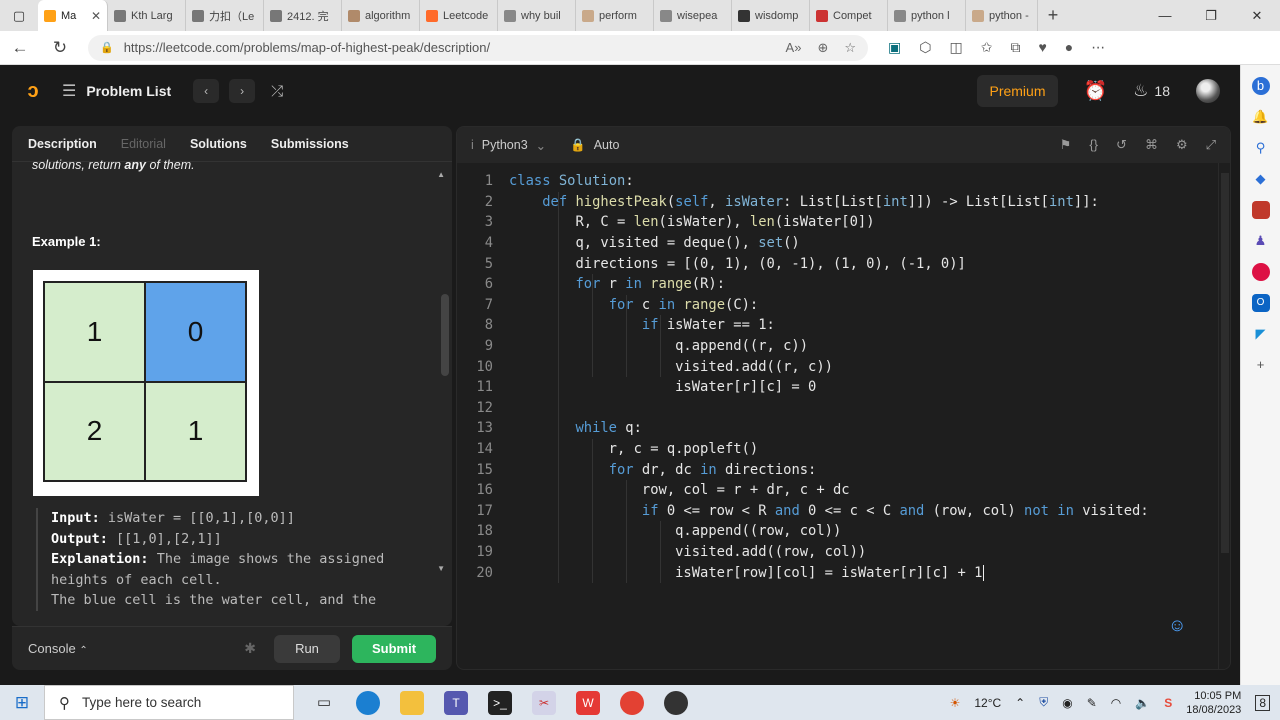  What do you see at coordinates (500, 702) in the screenshot?
I see `terminal-icon: >_` at bounding box center [500, 702].